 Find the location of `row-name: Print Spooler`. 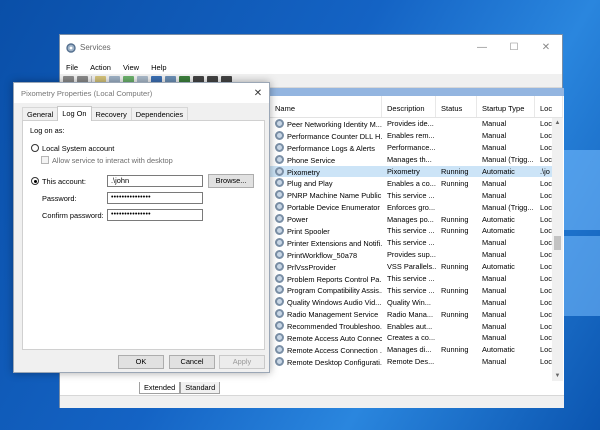

row-name: Print Spooler is located at coordinates (326, 230).